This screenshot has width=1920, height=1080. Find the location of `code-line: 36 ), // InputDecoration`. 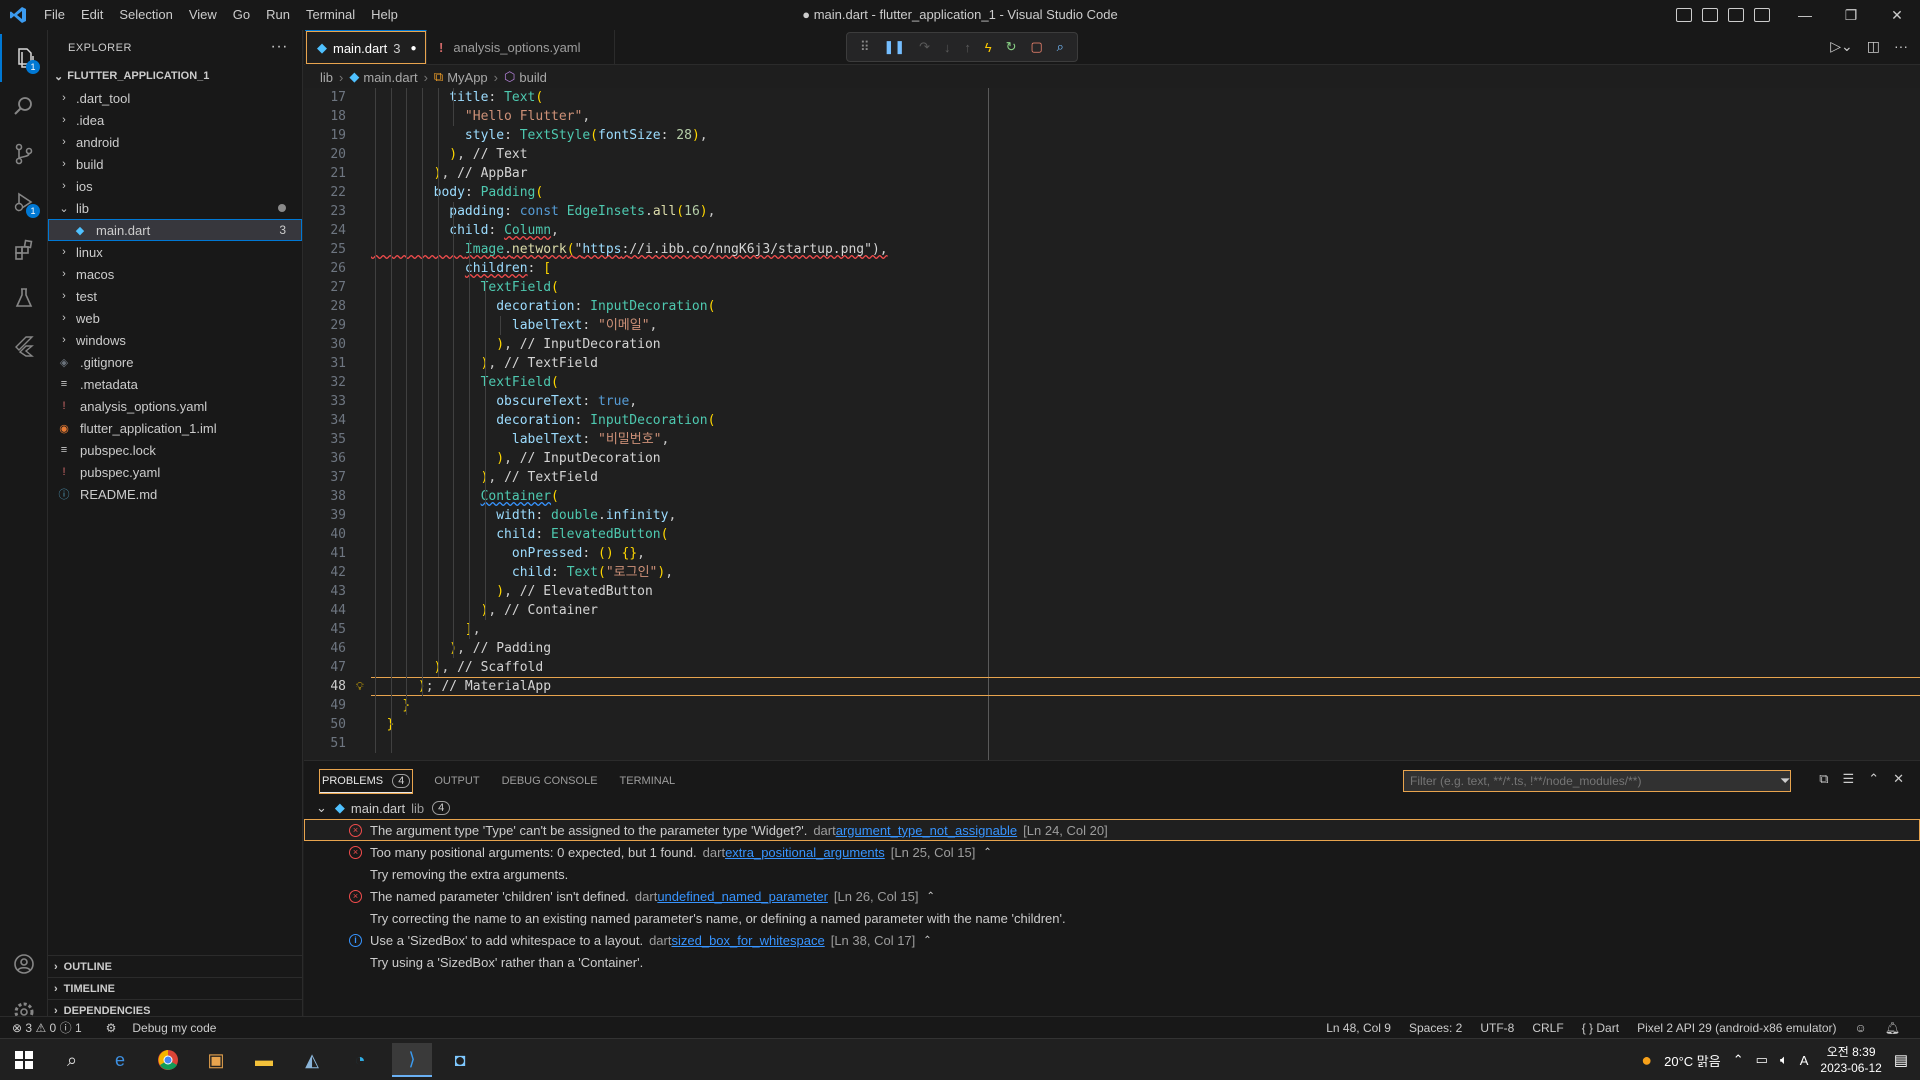

code-line: 36 ), // InputDecoration is located at coordinates (1104, 458).